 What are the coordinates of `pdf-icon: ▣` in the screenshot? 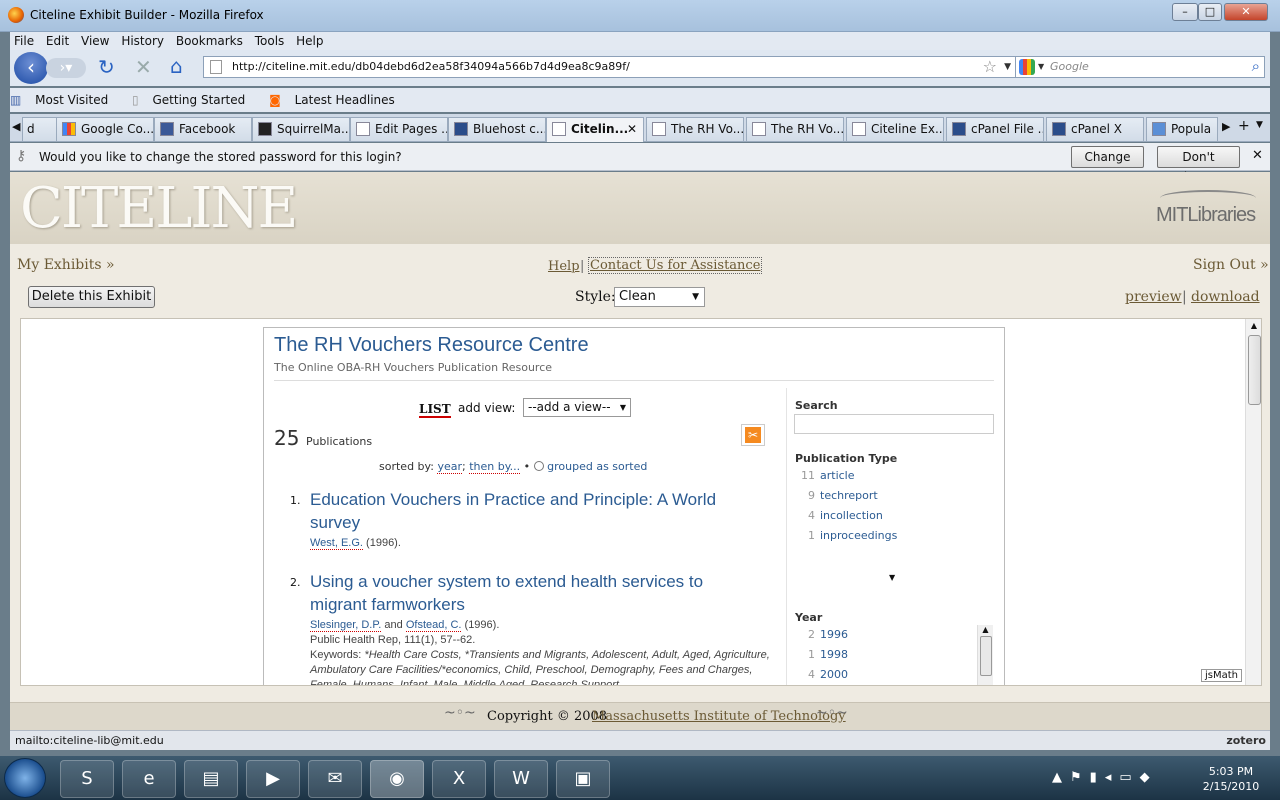 It's located at (583, 779).